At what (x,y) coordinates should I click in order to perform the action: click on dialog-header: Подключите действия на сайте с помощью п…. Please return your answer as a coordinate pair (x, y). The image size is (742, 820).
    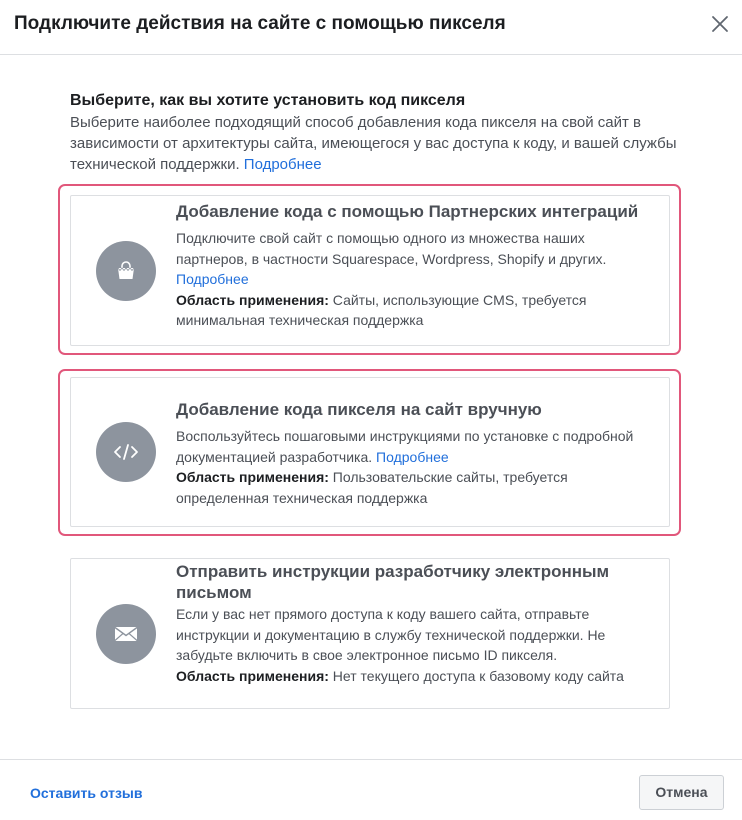
    Looking at the image, I should click on (371, 27).